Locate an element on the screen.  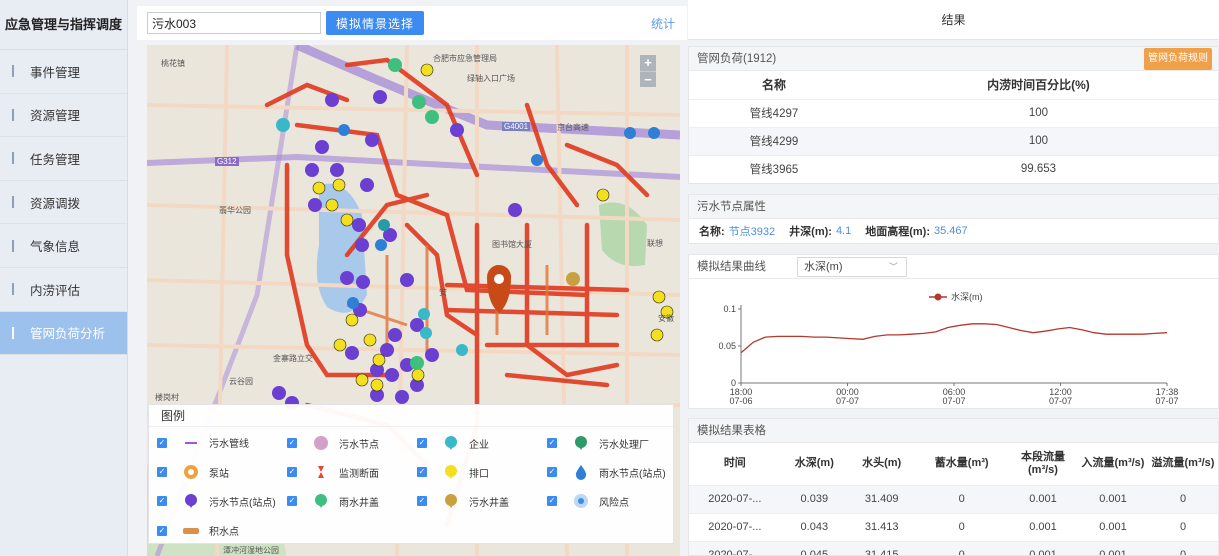
column-header: 名称 is located at coordinates (774, 85).